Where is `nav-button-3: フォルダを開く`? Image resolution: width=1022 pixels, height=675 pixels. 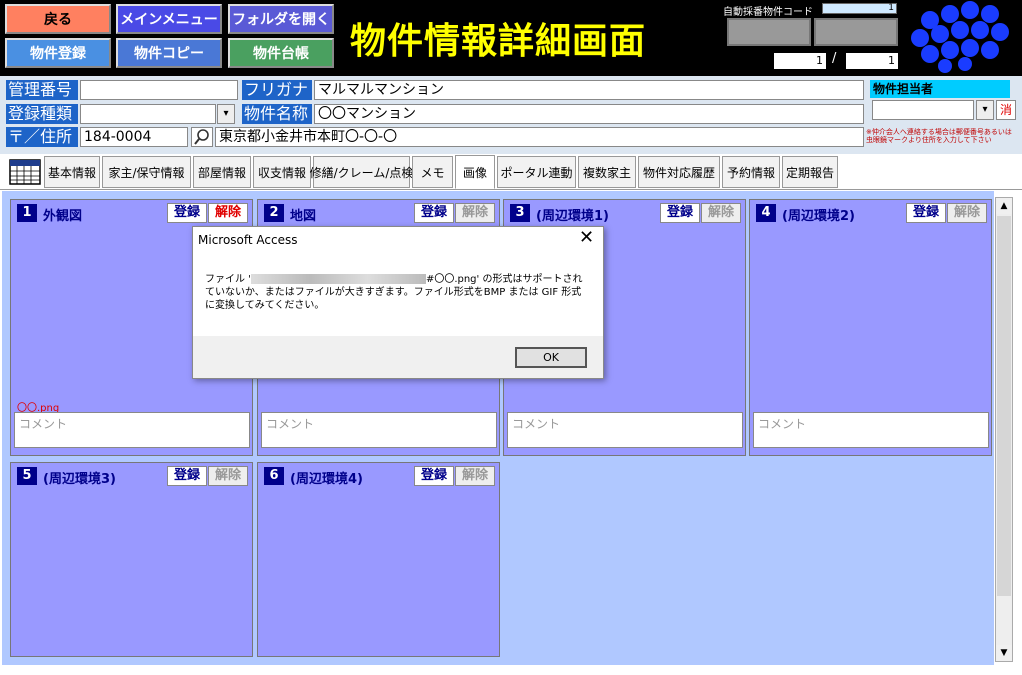
nav-button-3: フォルダを開く is located at coordinates (281, 19).